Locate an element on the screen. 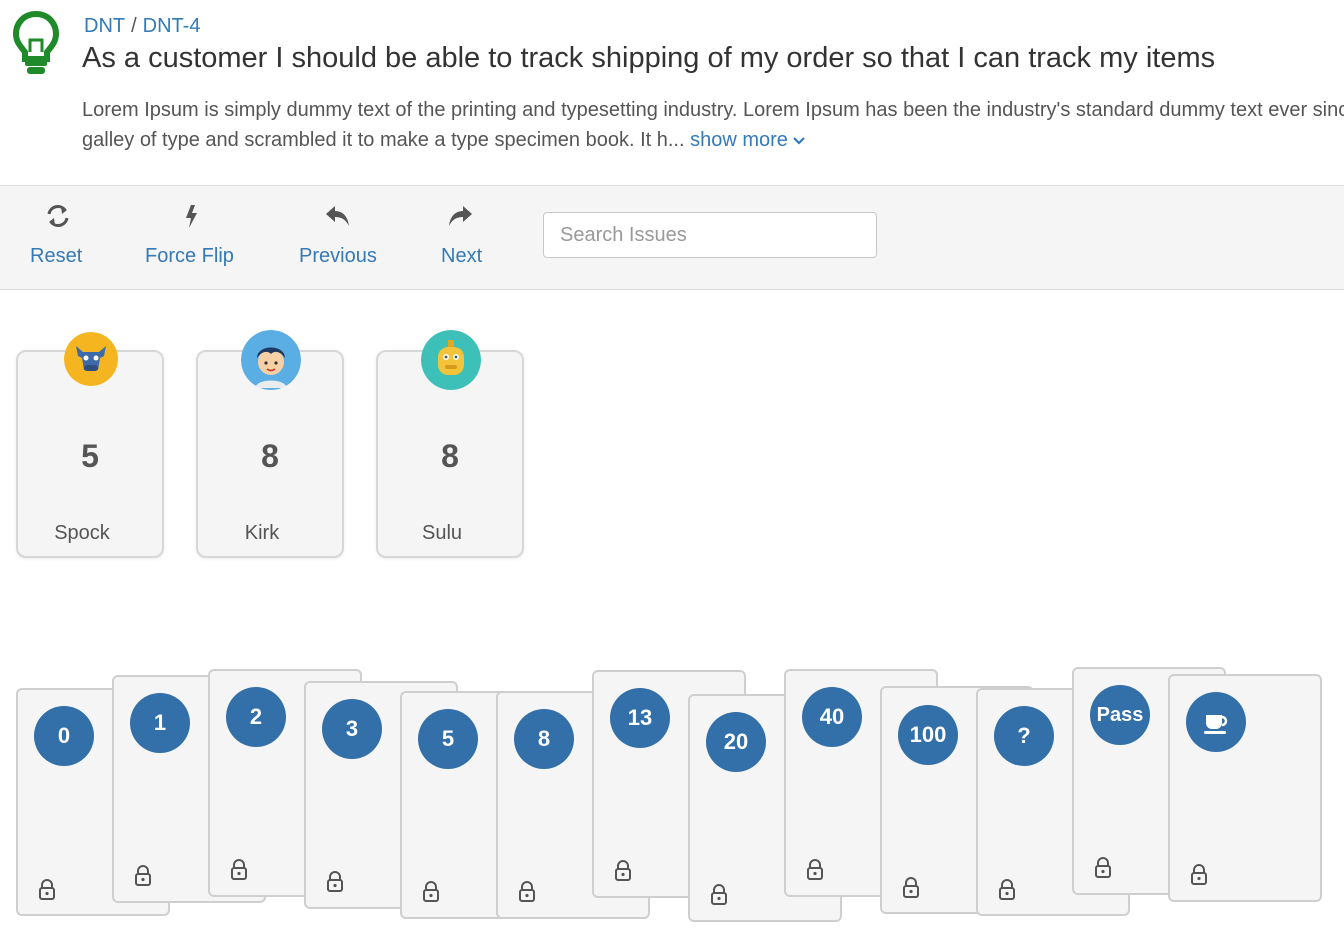  lightbulb-icon is located at coordinates (36, 42).